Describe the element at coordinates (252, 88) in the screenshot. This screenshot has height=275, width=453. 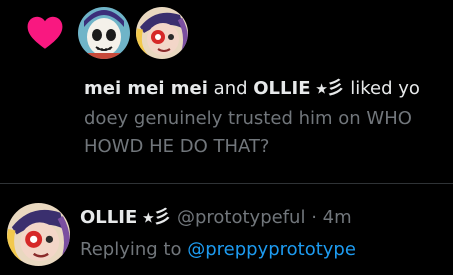
I see `notification-text: mei mei mei and OLLIE ⭑彡 liked yo` at that location.